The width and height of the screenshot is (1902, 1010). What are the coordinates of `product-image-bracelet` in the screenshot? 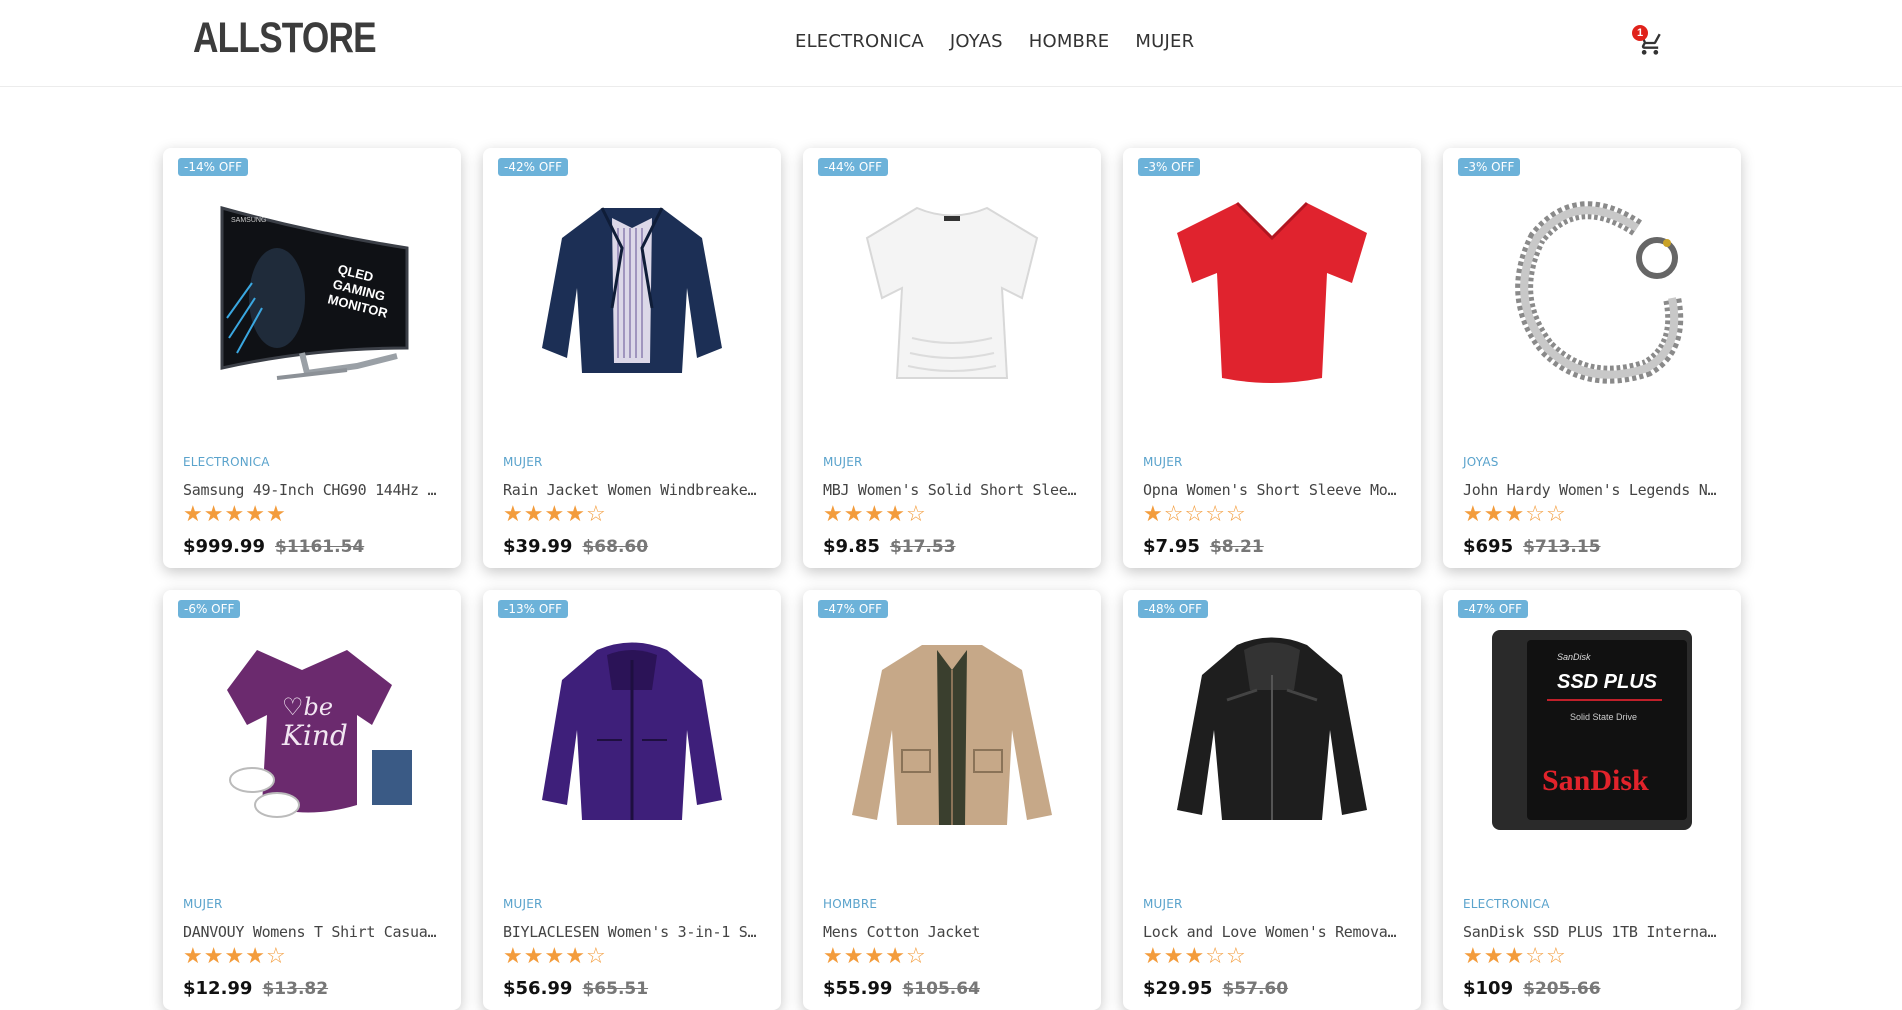 It's located at (1592, 288).